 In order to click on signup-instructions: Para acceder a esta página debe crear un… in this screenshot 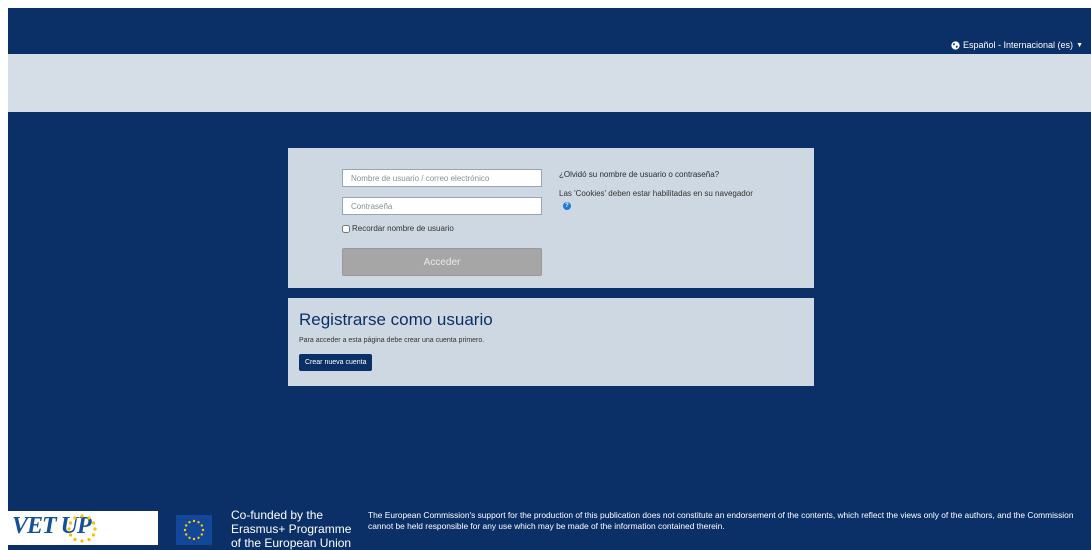, I will do `click(392, 340)`.